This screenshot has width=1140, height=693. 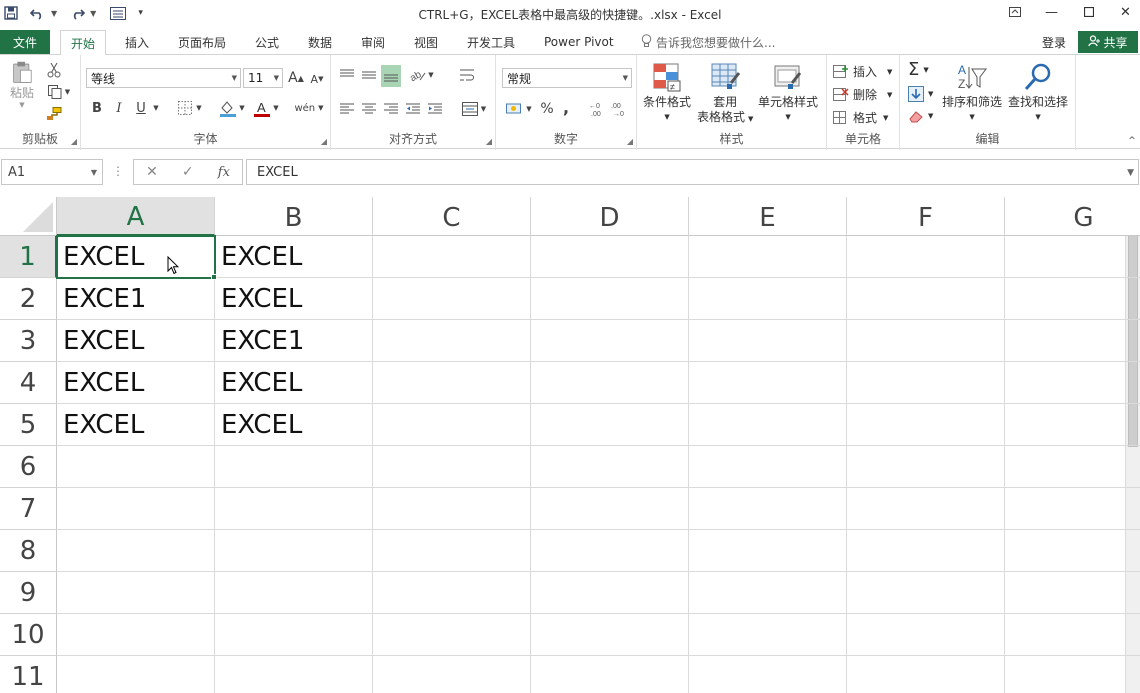 I want to click on copy-icon: ▼, so click(x=59, y=92).